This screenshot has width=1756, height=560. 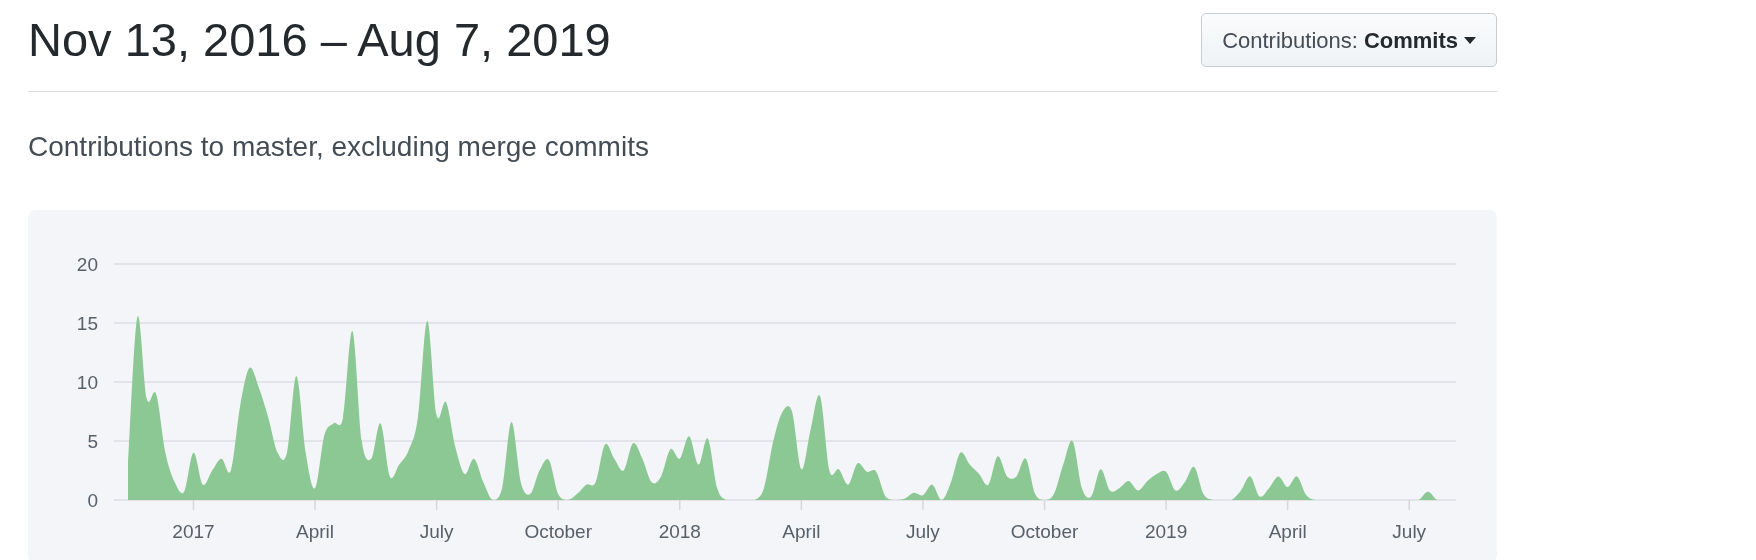 What do you see at coordinates (1470, 40) in the screenshot?
I see `caret-icon` at bounding box center [1470, 40].